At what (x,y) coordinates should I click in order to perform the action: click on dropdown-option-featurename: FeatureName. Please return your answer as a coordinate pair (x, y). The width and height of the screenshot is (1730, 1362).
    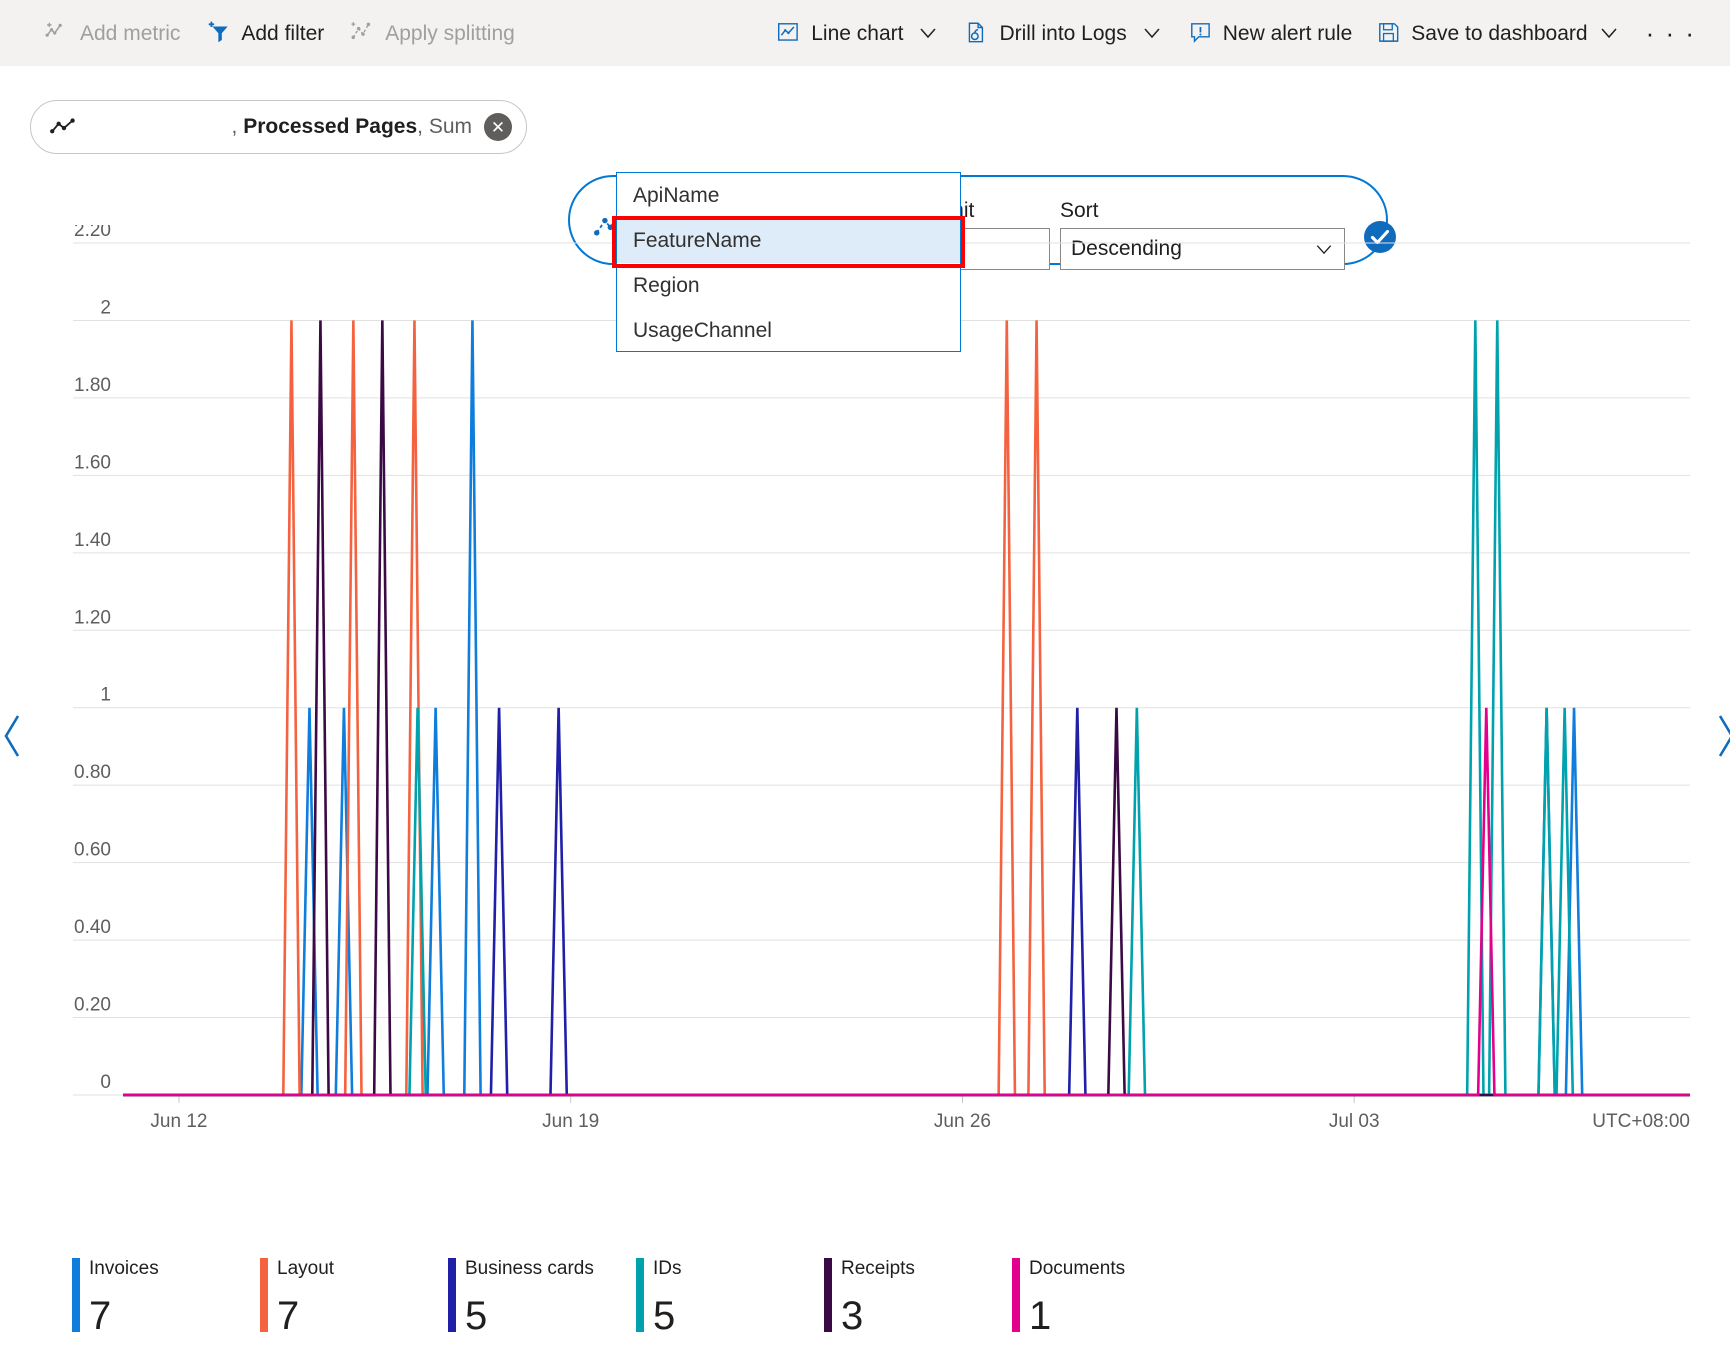
    Looking at the image, I should click on (788, 240).